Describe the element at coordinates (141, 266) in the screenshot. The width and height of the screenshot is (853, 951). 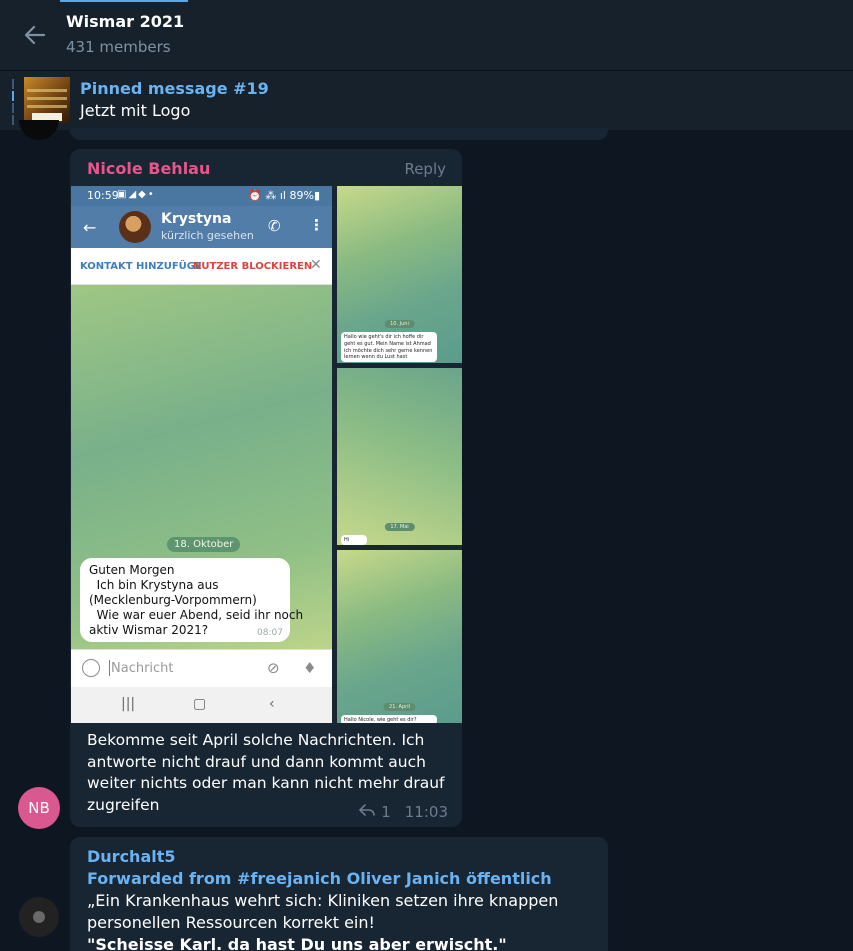
I see `phone-add-contact: KONTAKT HINZUFÜGE` at that location.